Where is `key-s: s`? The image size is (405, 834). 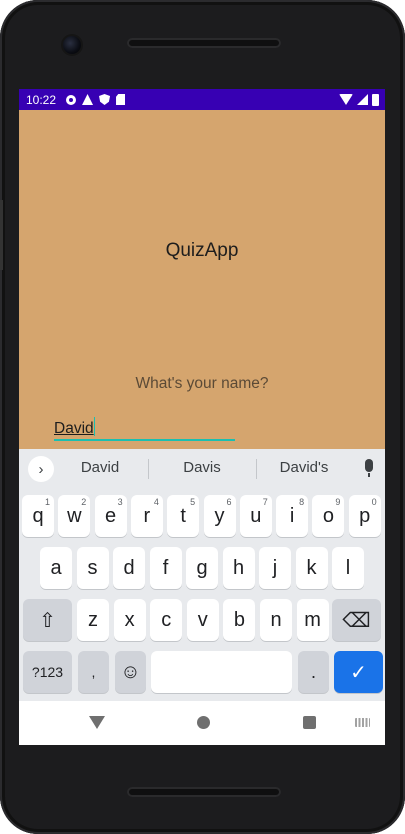 key-s: s is located at coordinates (92, 568).